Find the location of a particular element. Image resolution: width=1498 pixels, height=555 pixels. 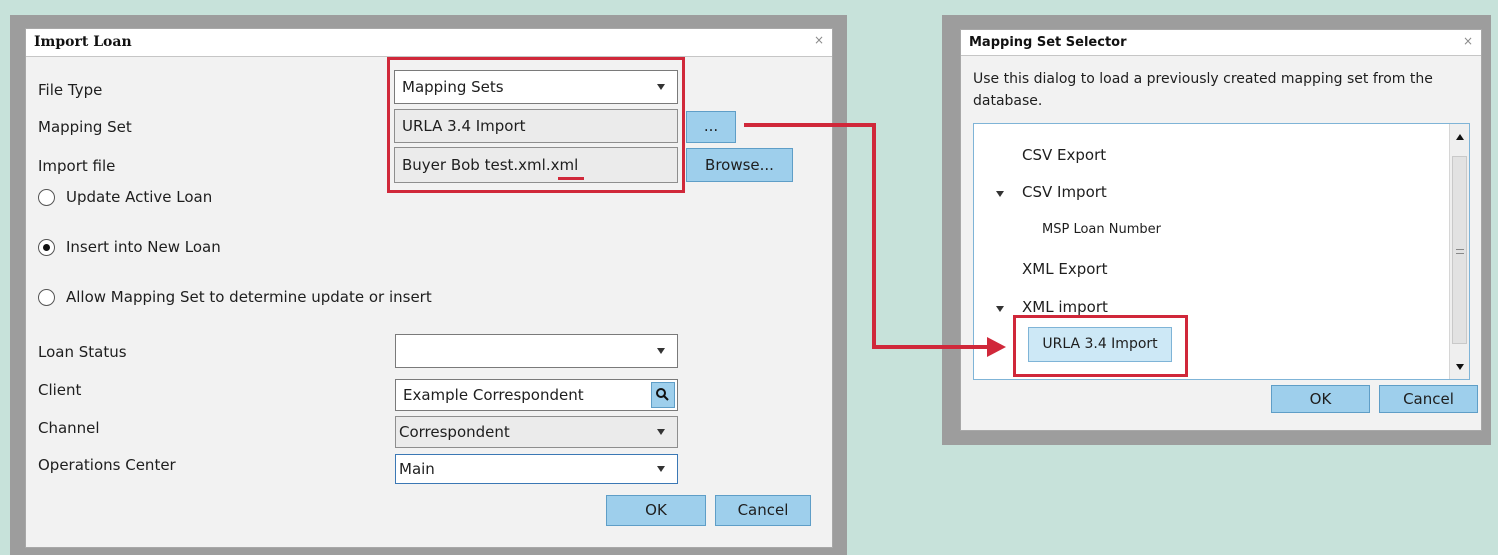

grip-icon is located at coordinates (1460, 251).